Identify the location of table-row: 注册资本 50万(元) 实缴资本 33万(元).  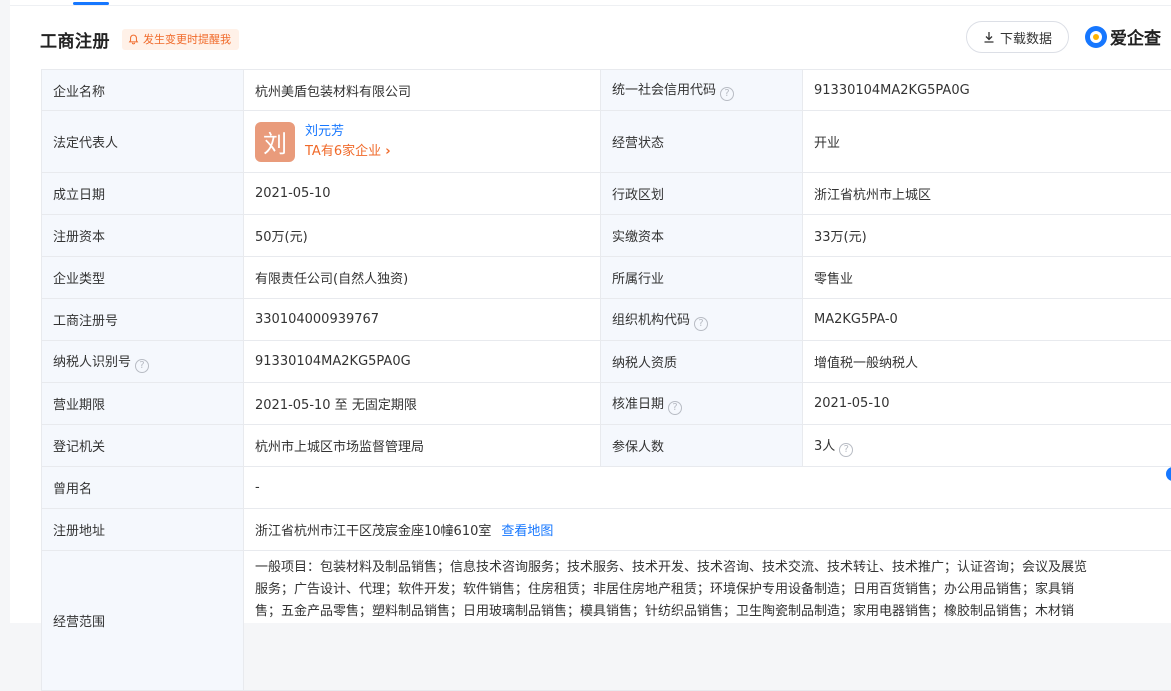
(606, 236).